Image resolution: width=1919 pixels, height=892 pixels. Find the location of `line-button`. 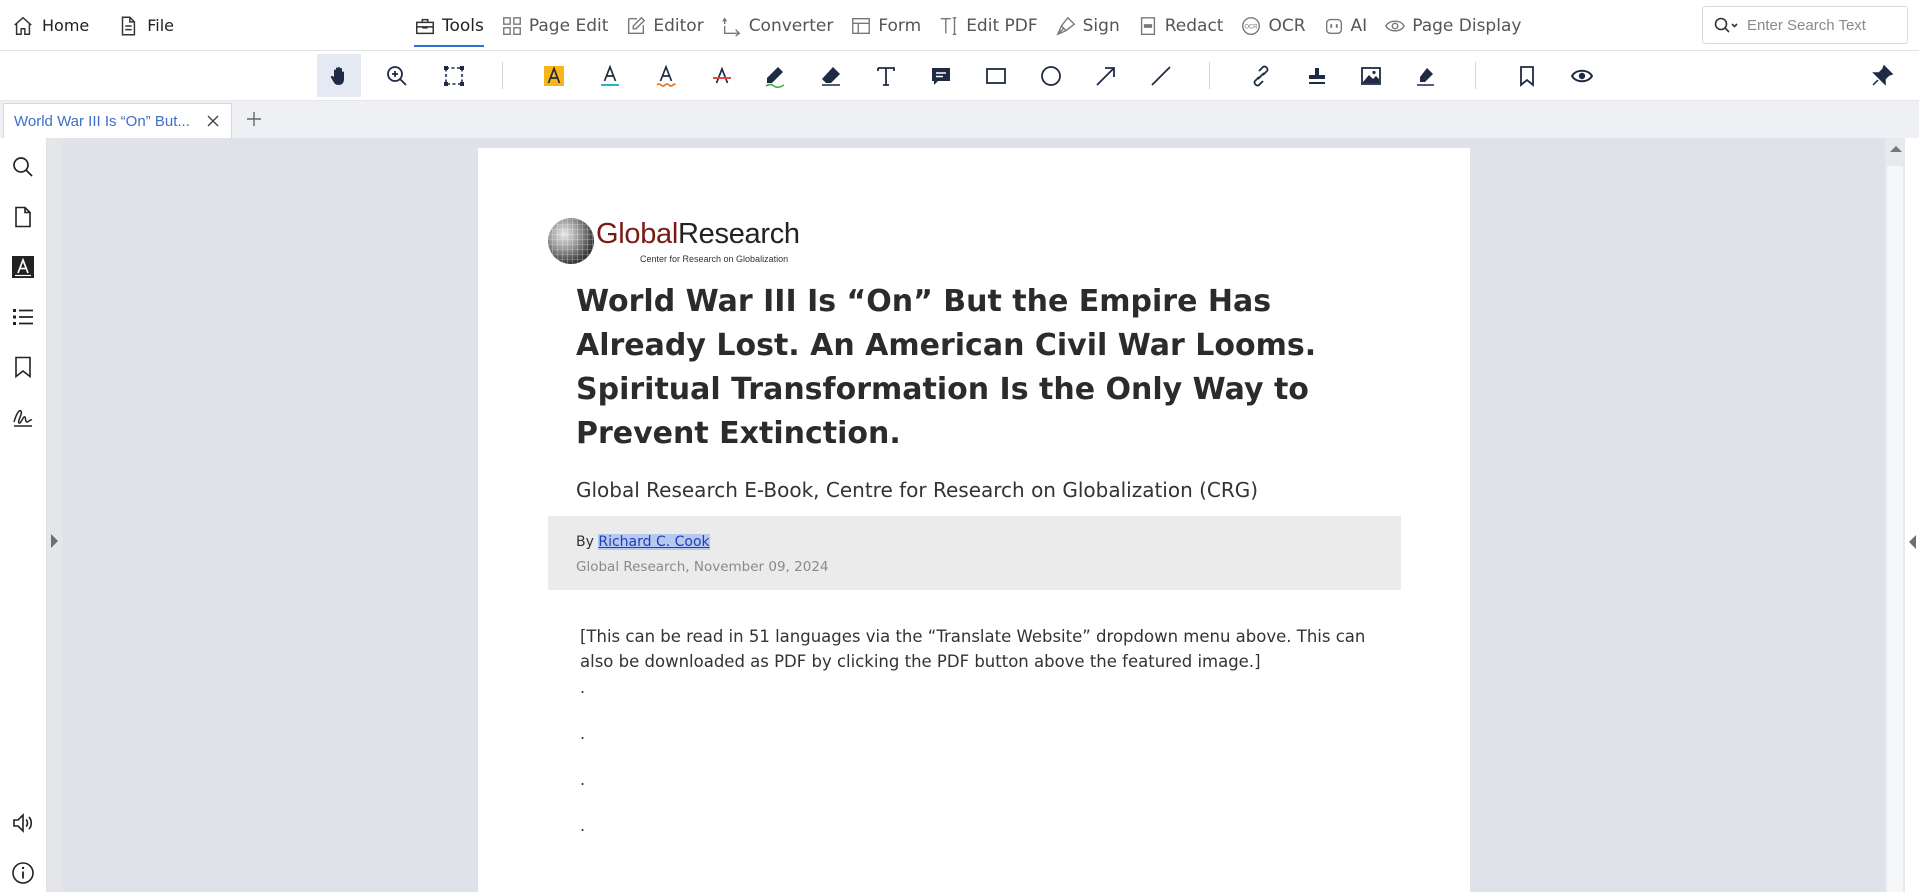

line-button is located at coordinates (1161, 75).